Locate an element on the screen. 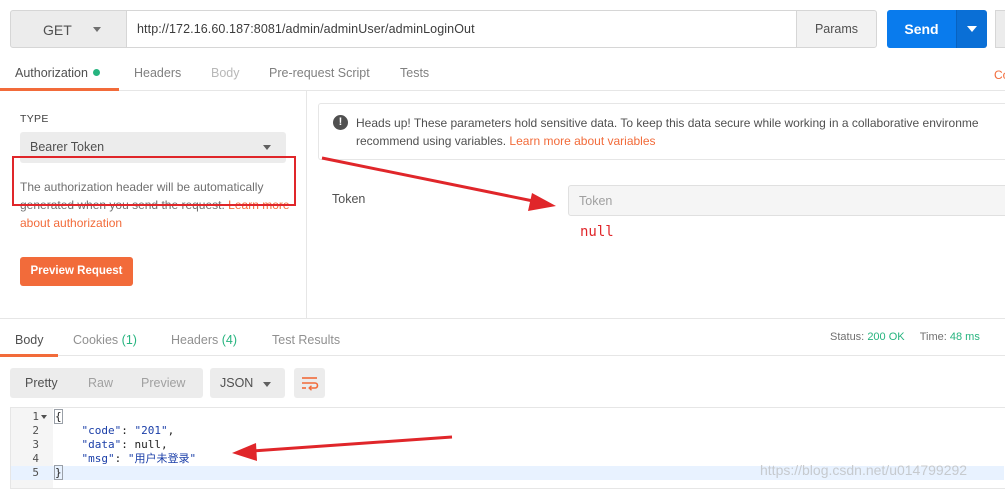 This screenshot has height=489, width=1005. time-label: Time: is located at coordinates (933, 337).